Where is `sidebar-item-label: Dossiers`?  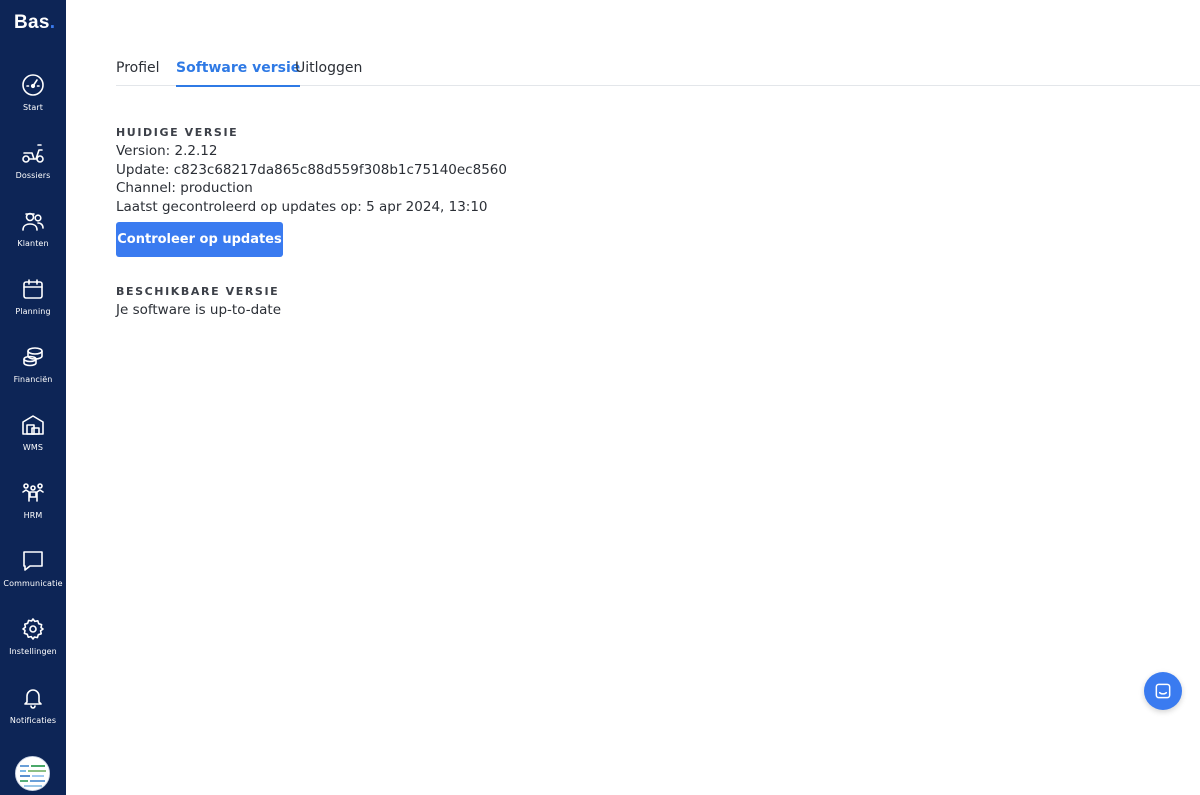
sidebar-item-label: Dossiers is located at coordinates (33, 175).